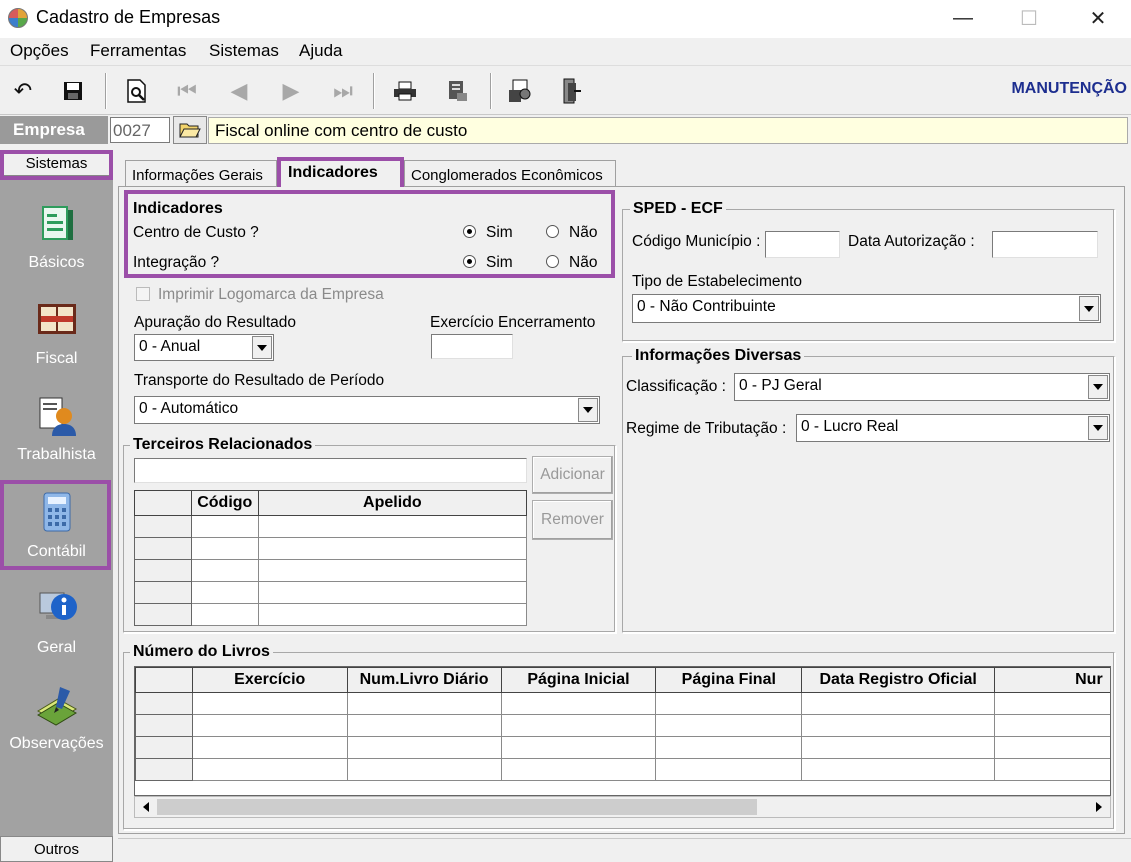  I want to click on data-autorizacao-input, so click(1045, 244).